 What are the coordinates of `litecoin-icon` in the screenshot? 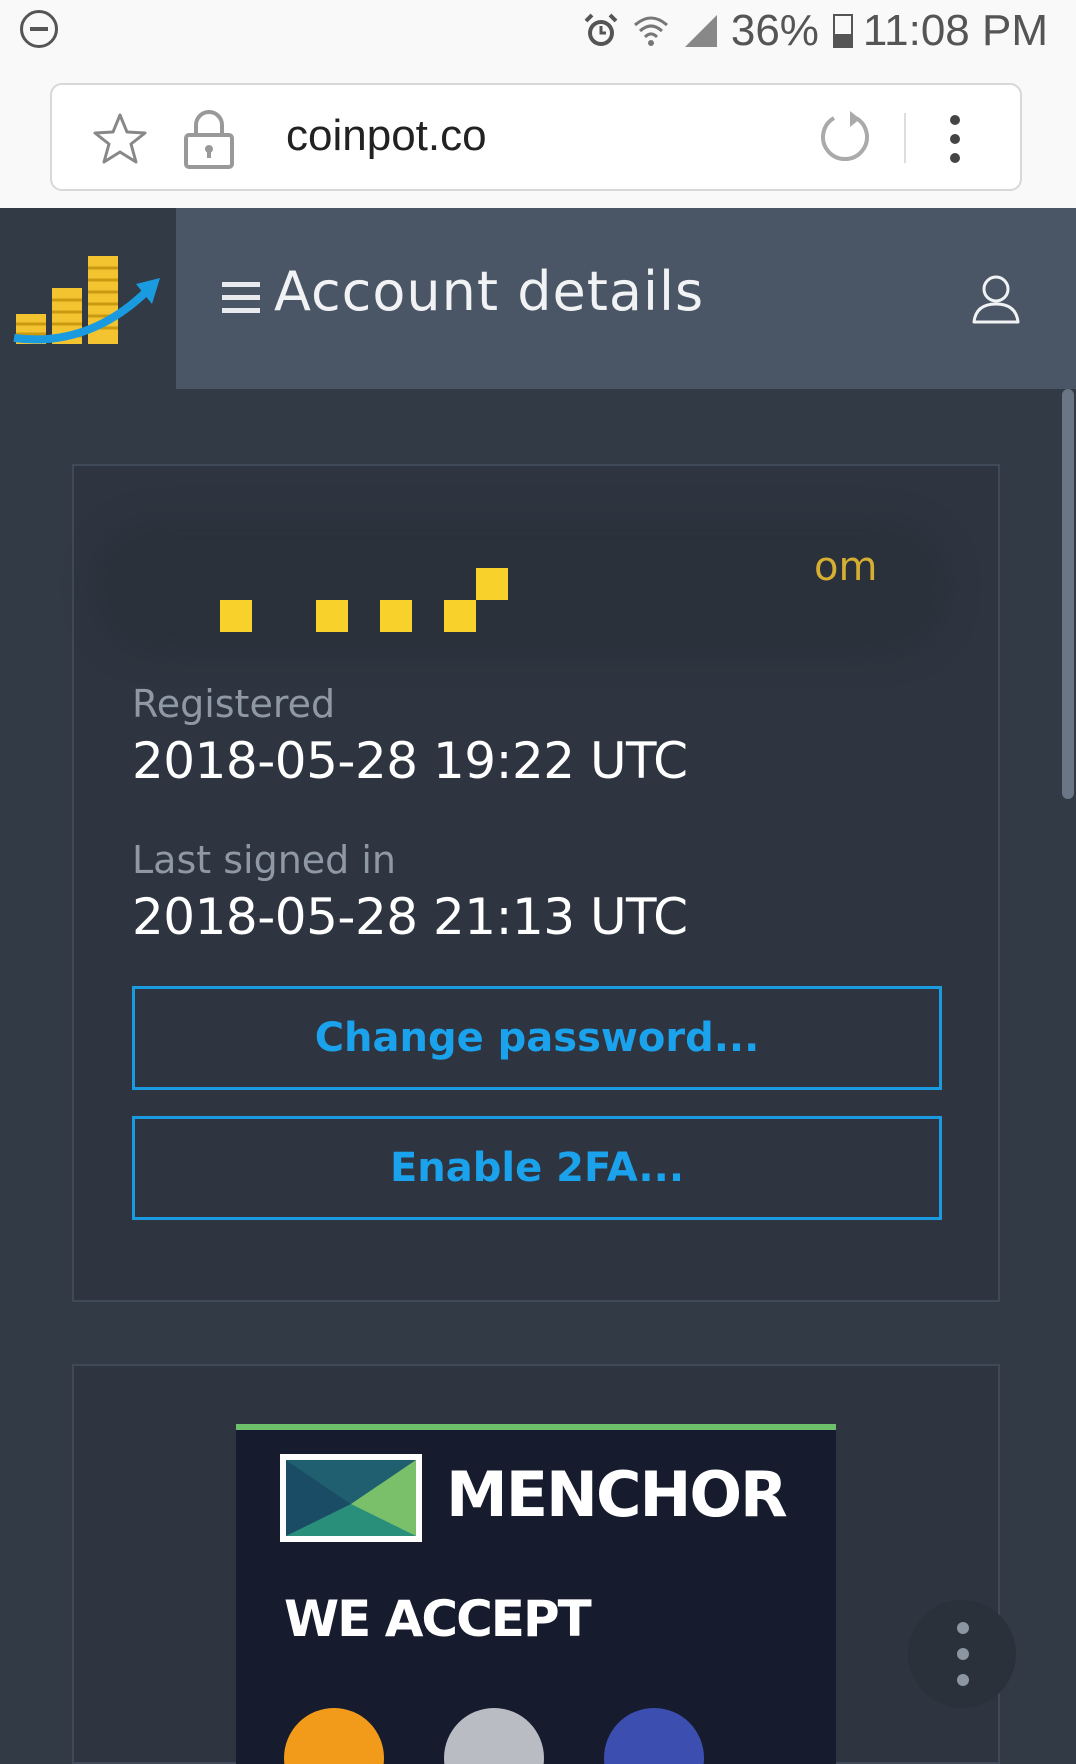 It's located at (494, 1736).